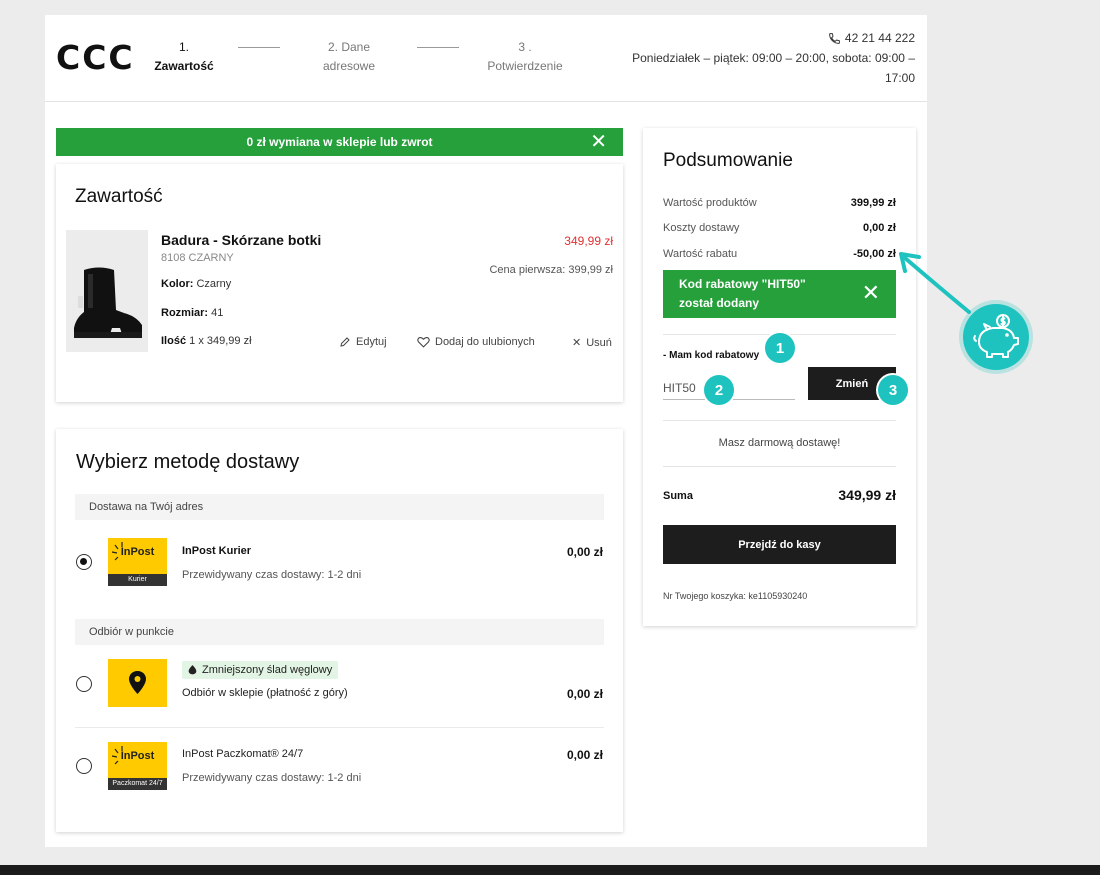 Image resolution: width=1100 pixels, height=875 pixels. What do you see at coordinates (137, 562) in the screenshot?
I see `inpost-logo: InPost Kurier` at bounding box center [137, 562].